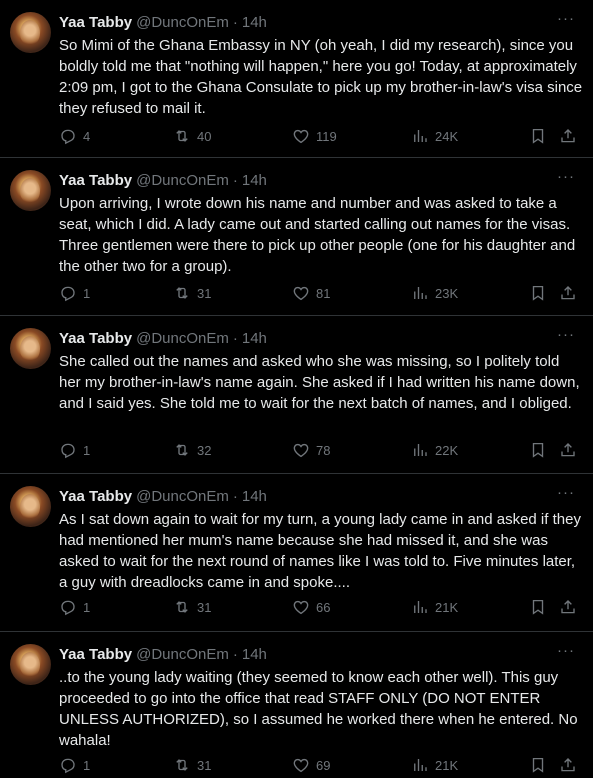  I want to click on repost-count: 40, so click(204, 136).